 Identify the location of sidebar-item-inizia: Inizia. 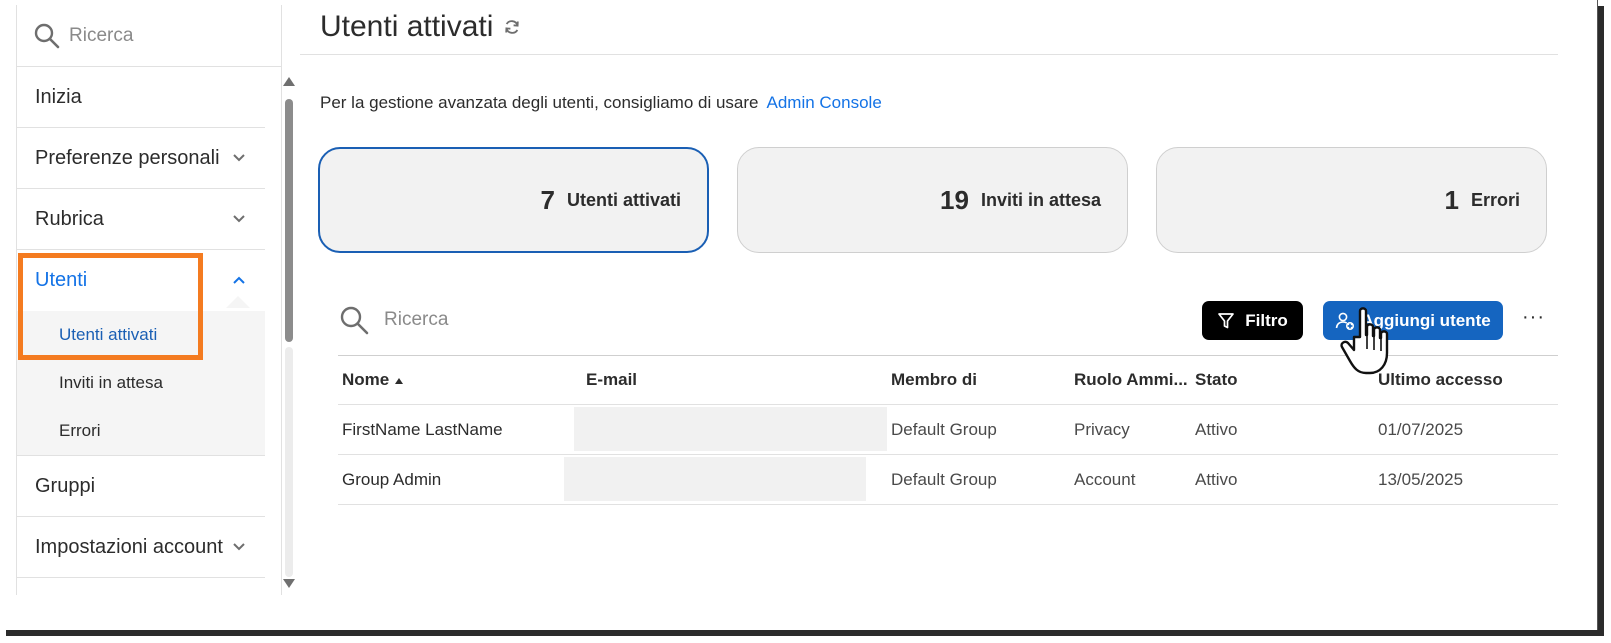
(141, 97).